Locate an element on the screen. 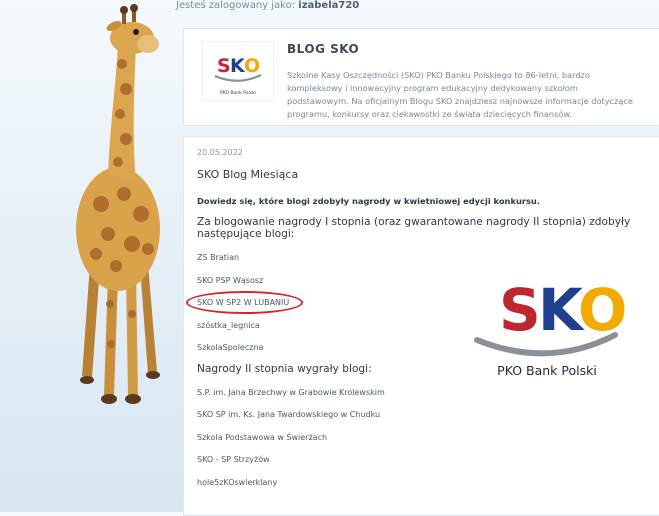 The image size is (659, 516). sko-logo-small: S K O PKO Bank Polski is located at coordinates (238, 71).